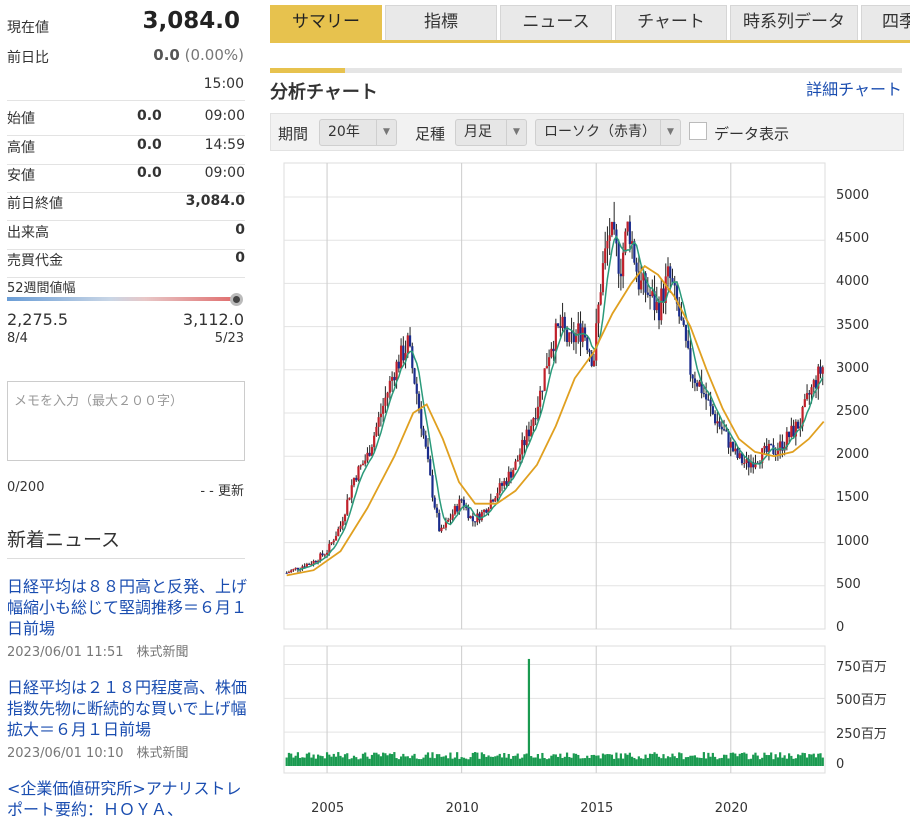  What do you see at coordinates (698, 131) in the screenshot?
I see `data-display-checkbox` at bounding box center [698, 131].